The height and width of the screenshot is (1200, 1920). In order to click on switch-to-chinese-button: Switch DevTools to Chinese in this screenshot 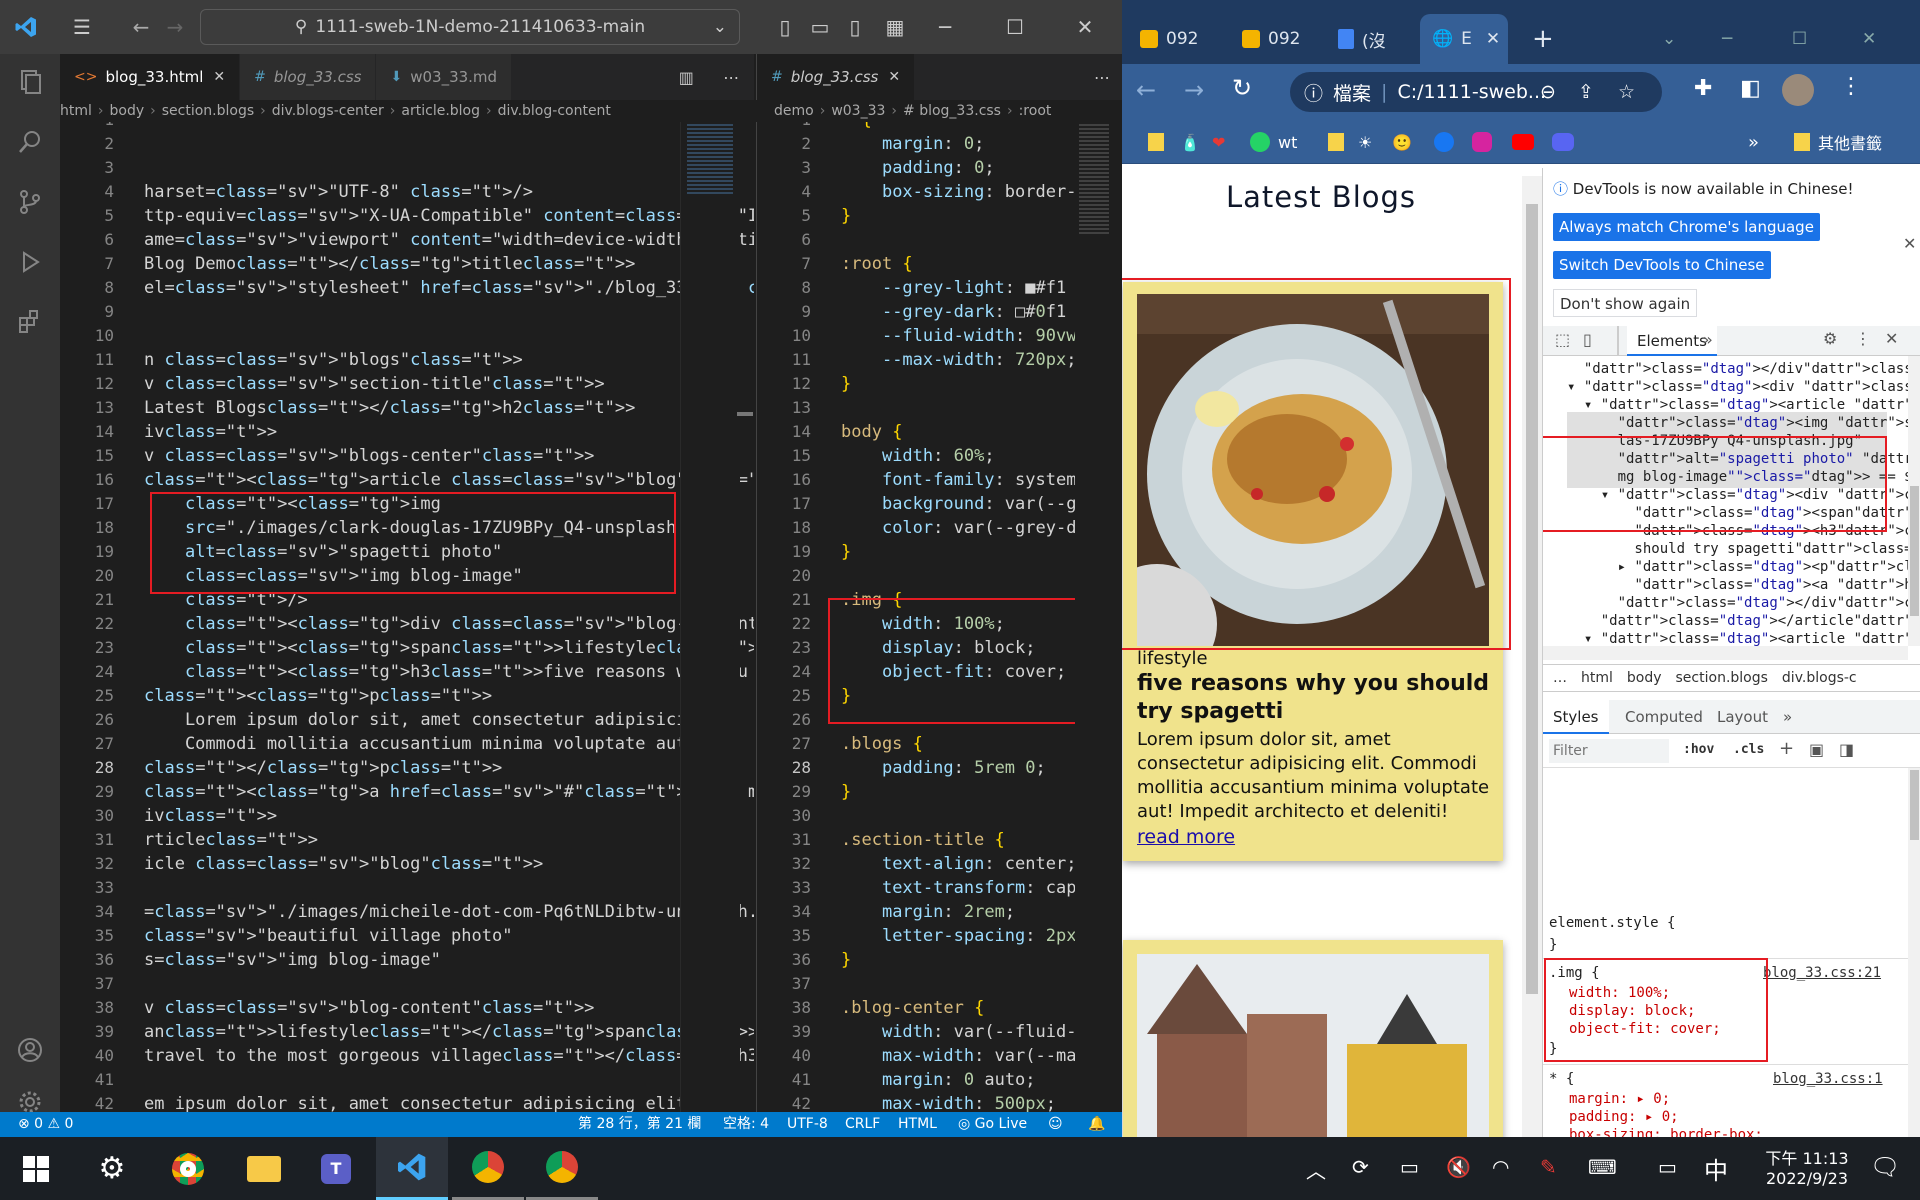, I will do `click(1662, 265)`.